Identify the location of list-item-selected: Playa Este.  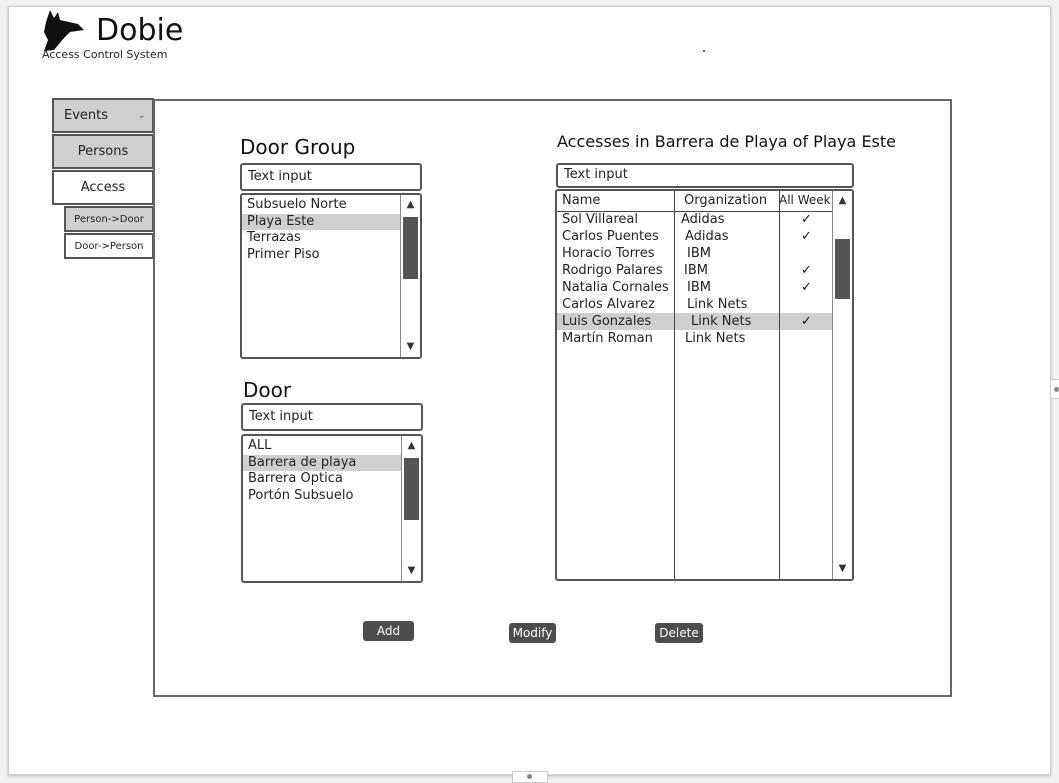
(321, 221).